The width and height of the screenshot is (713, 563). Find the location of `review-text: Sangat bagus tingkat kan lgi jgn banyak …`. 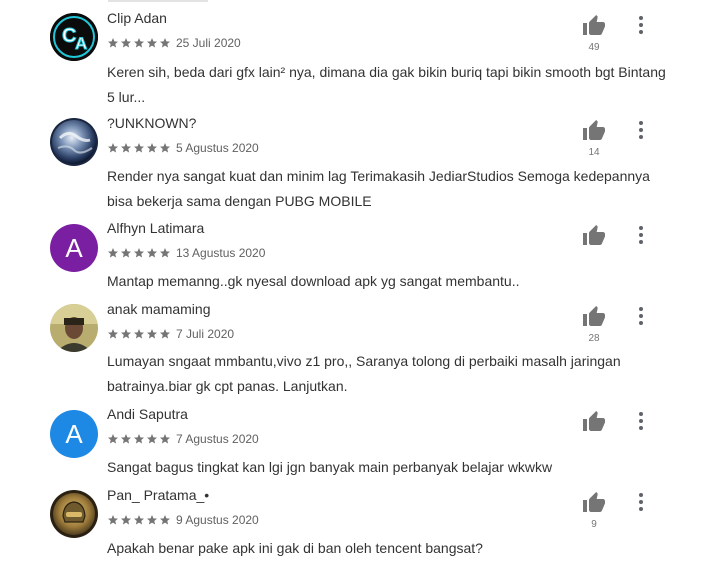

review-text: Sangat bagus tingkat kan lgi jgn banyak … is located at coordinates (330, 467).